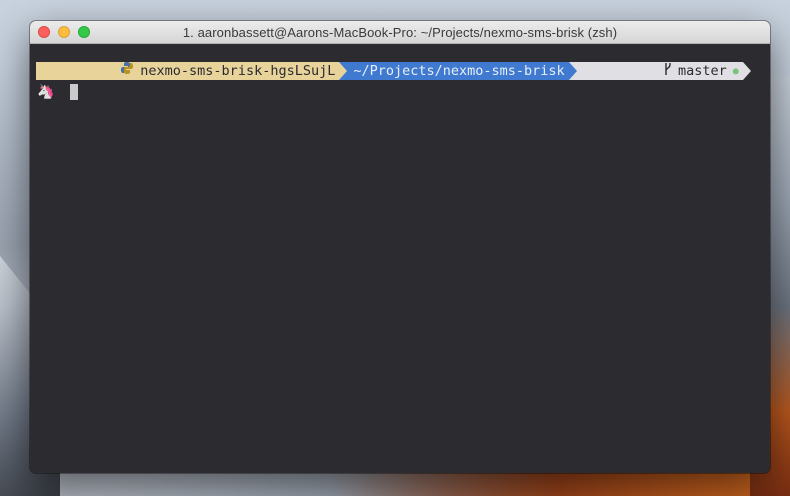  What do you see at coordinates (659, 71) in the screenshot?
I see `prompt-segment-git: master ●` at bounding box center [659, 71].